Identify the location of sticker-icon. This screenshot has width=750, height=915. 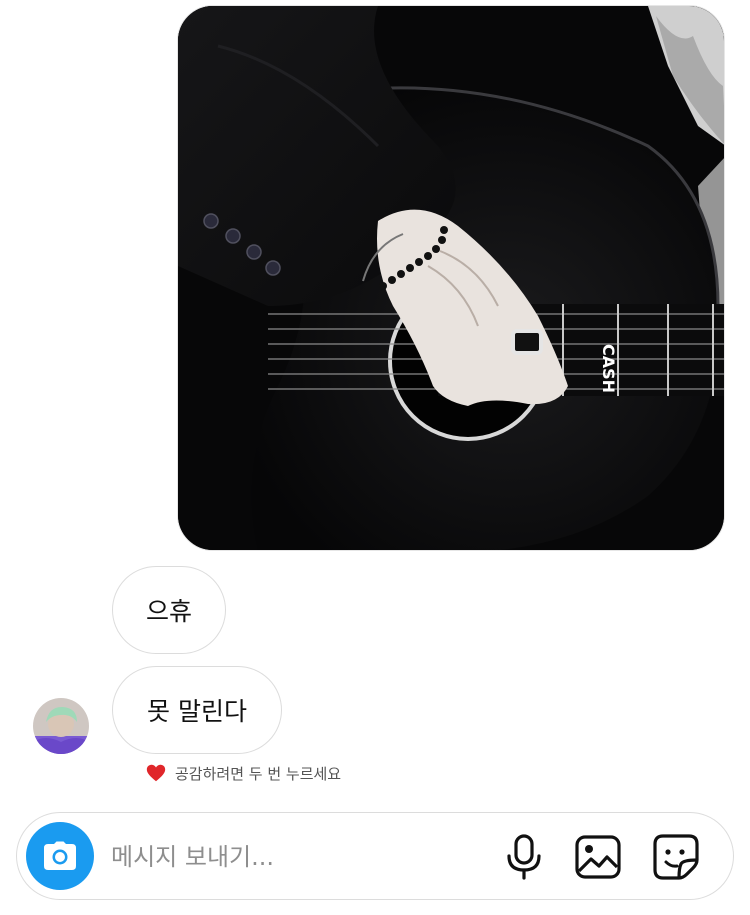
(676, 857).